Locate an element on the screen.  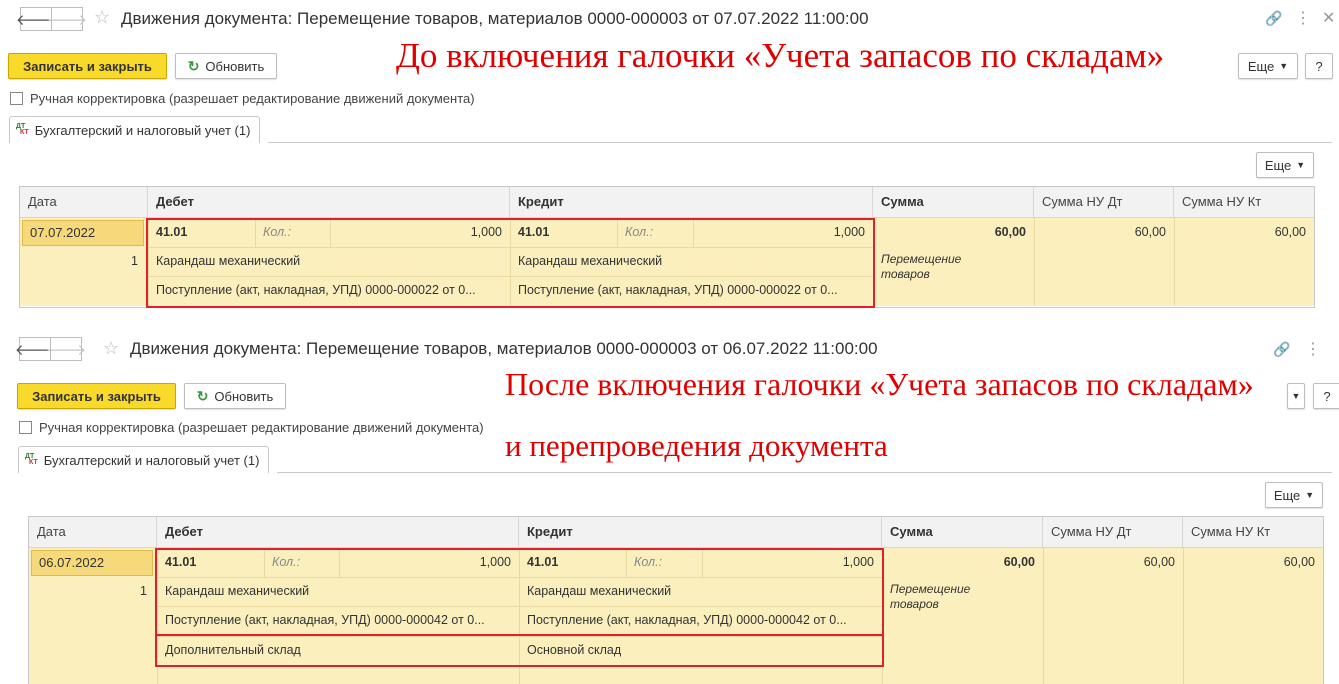
close-icon: ✕ is located at coordinates (1328, 18).